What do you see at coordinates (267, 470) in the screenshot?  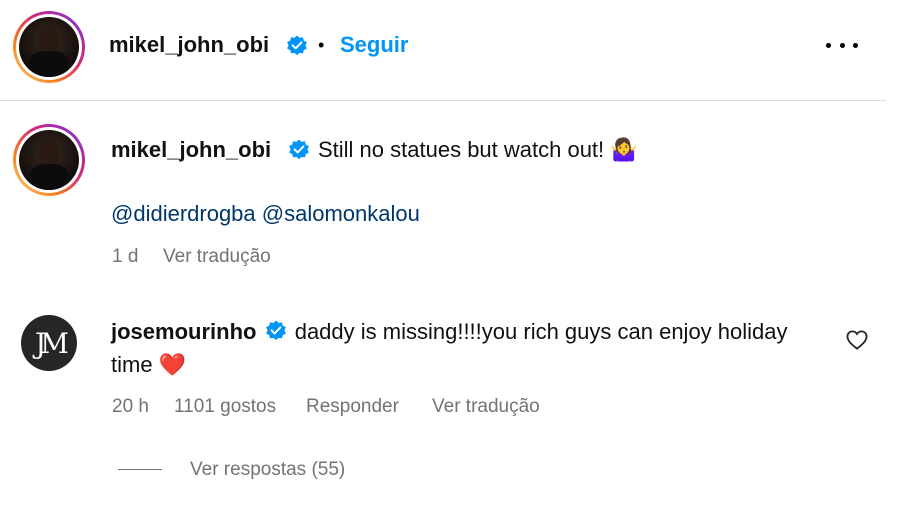 I see `view-replies-button: Ver respostas (55)` at bounding box center [267, 470].